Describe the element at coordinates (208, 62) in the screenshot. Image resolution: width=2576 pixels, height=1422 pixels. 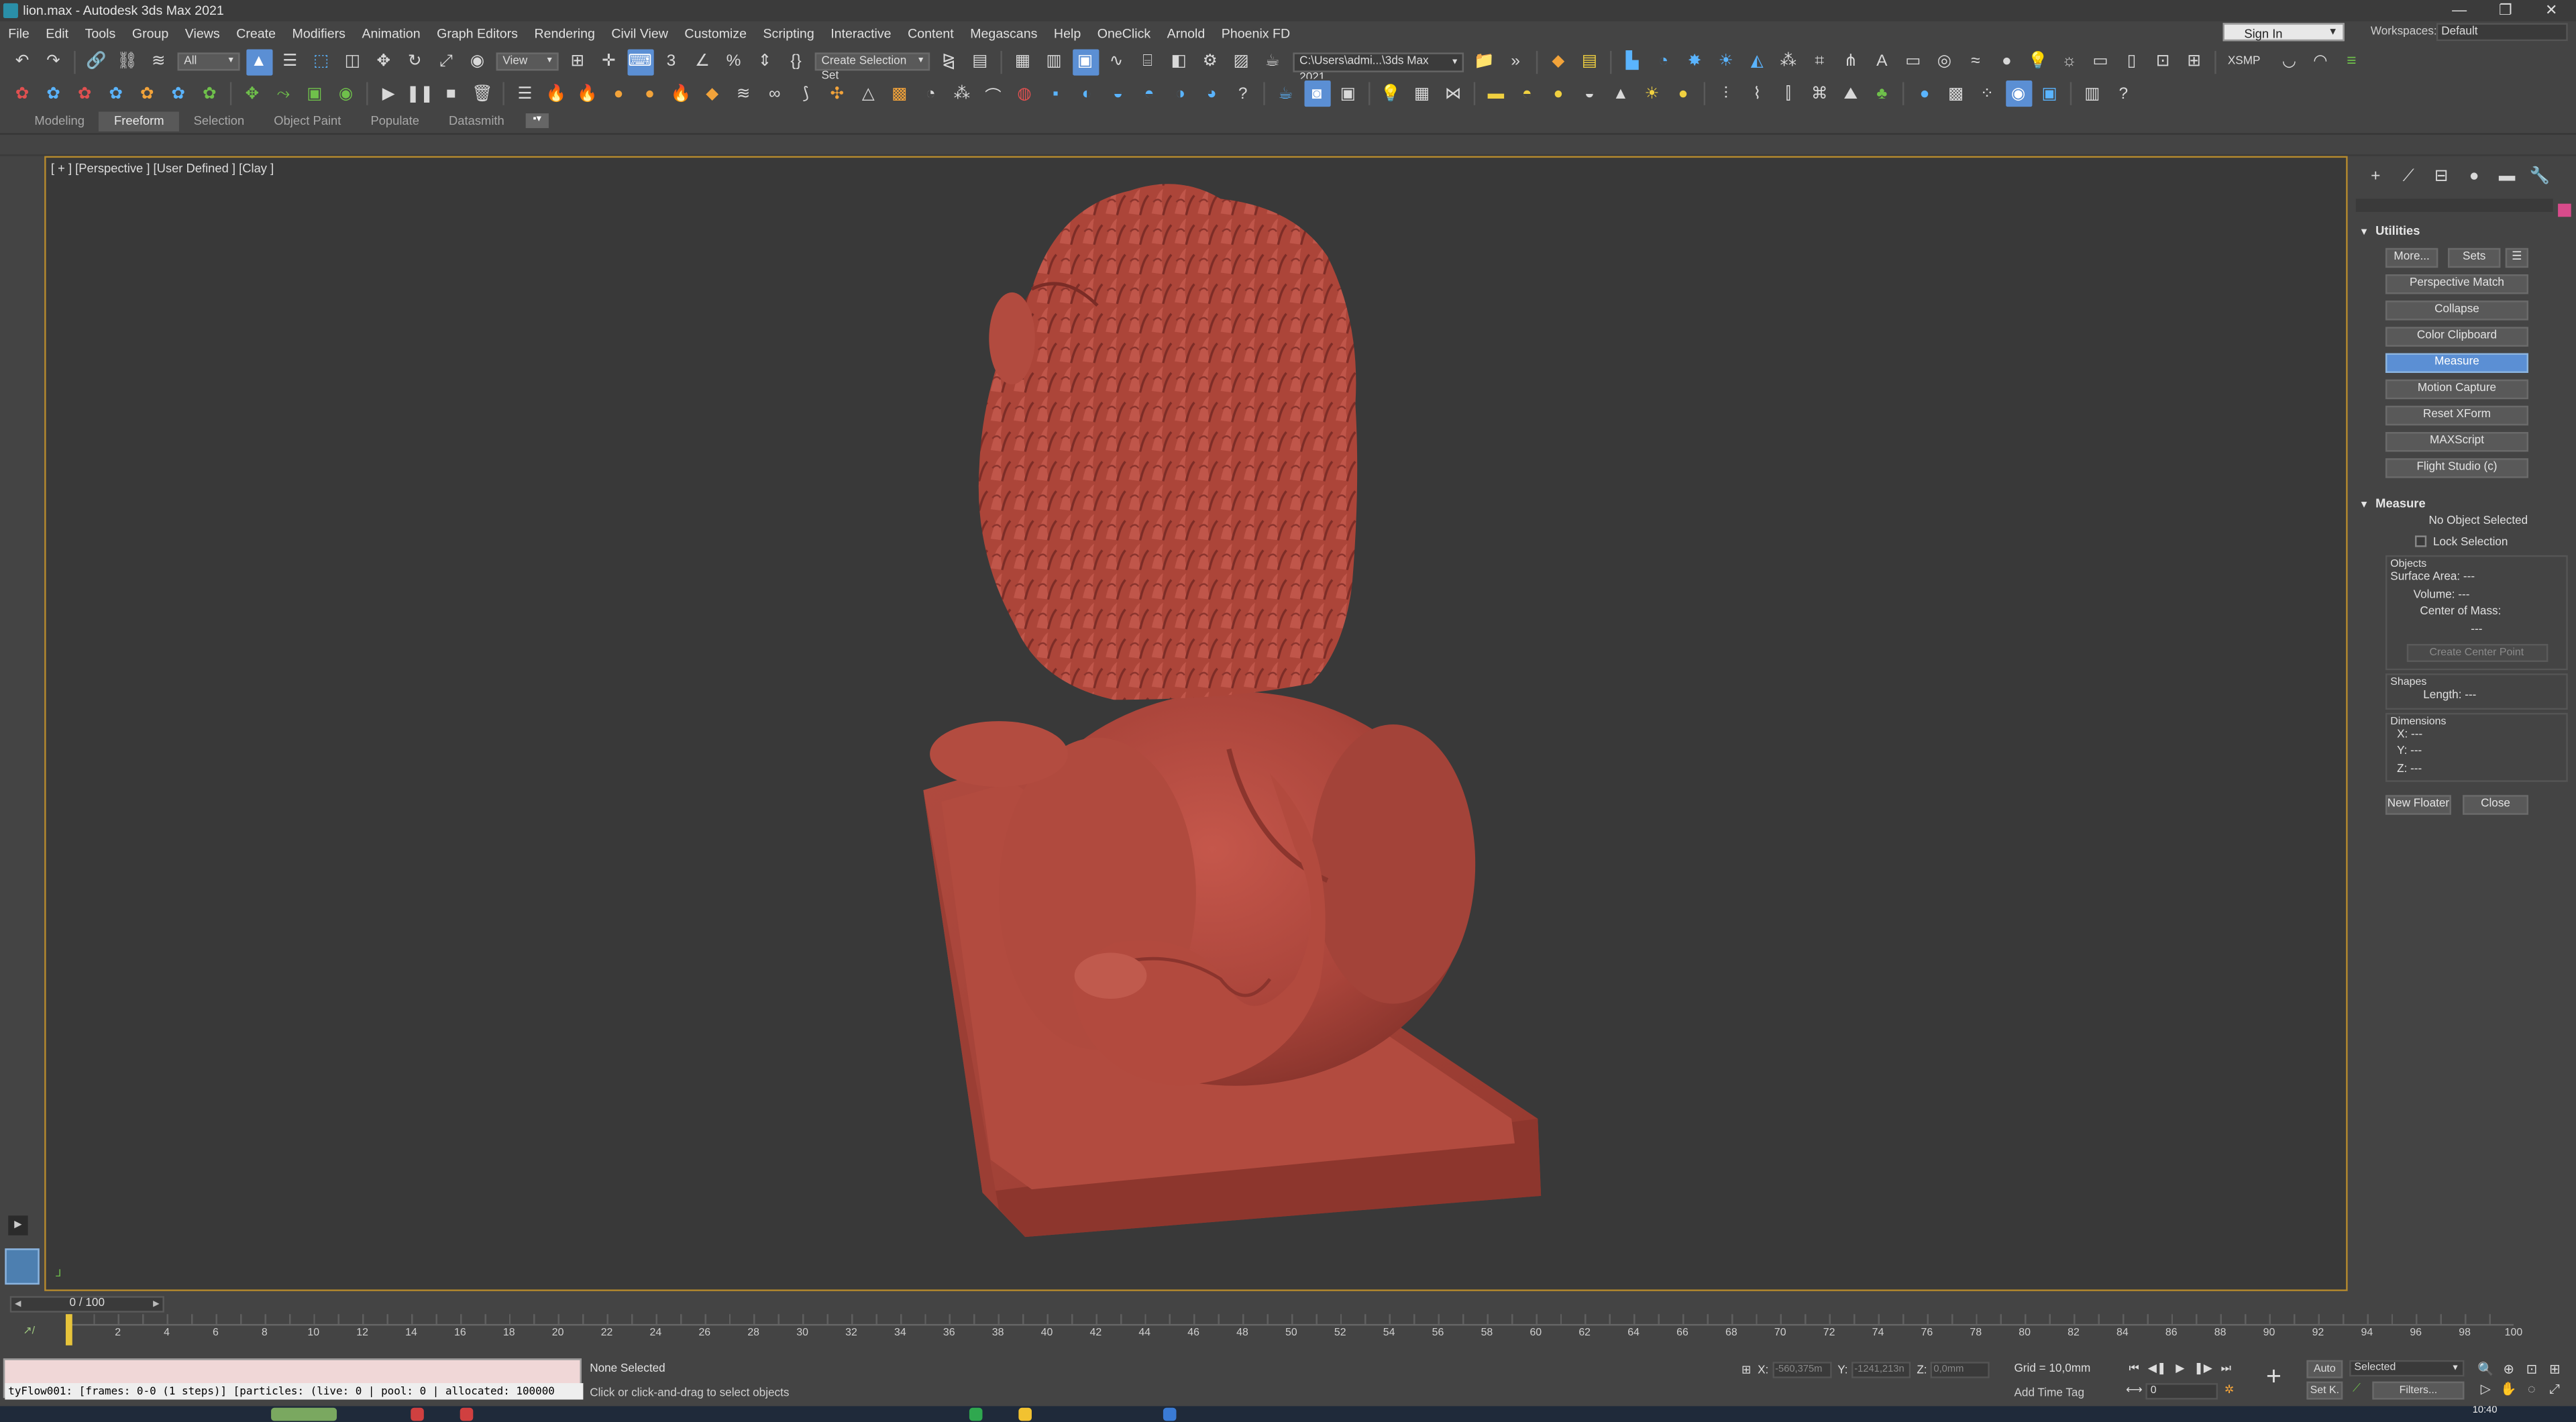
I see `selection-filter-dropdown: All ▼` at that location.